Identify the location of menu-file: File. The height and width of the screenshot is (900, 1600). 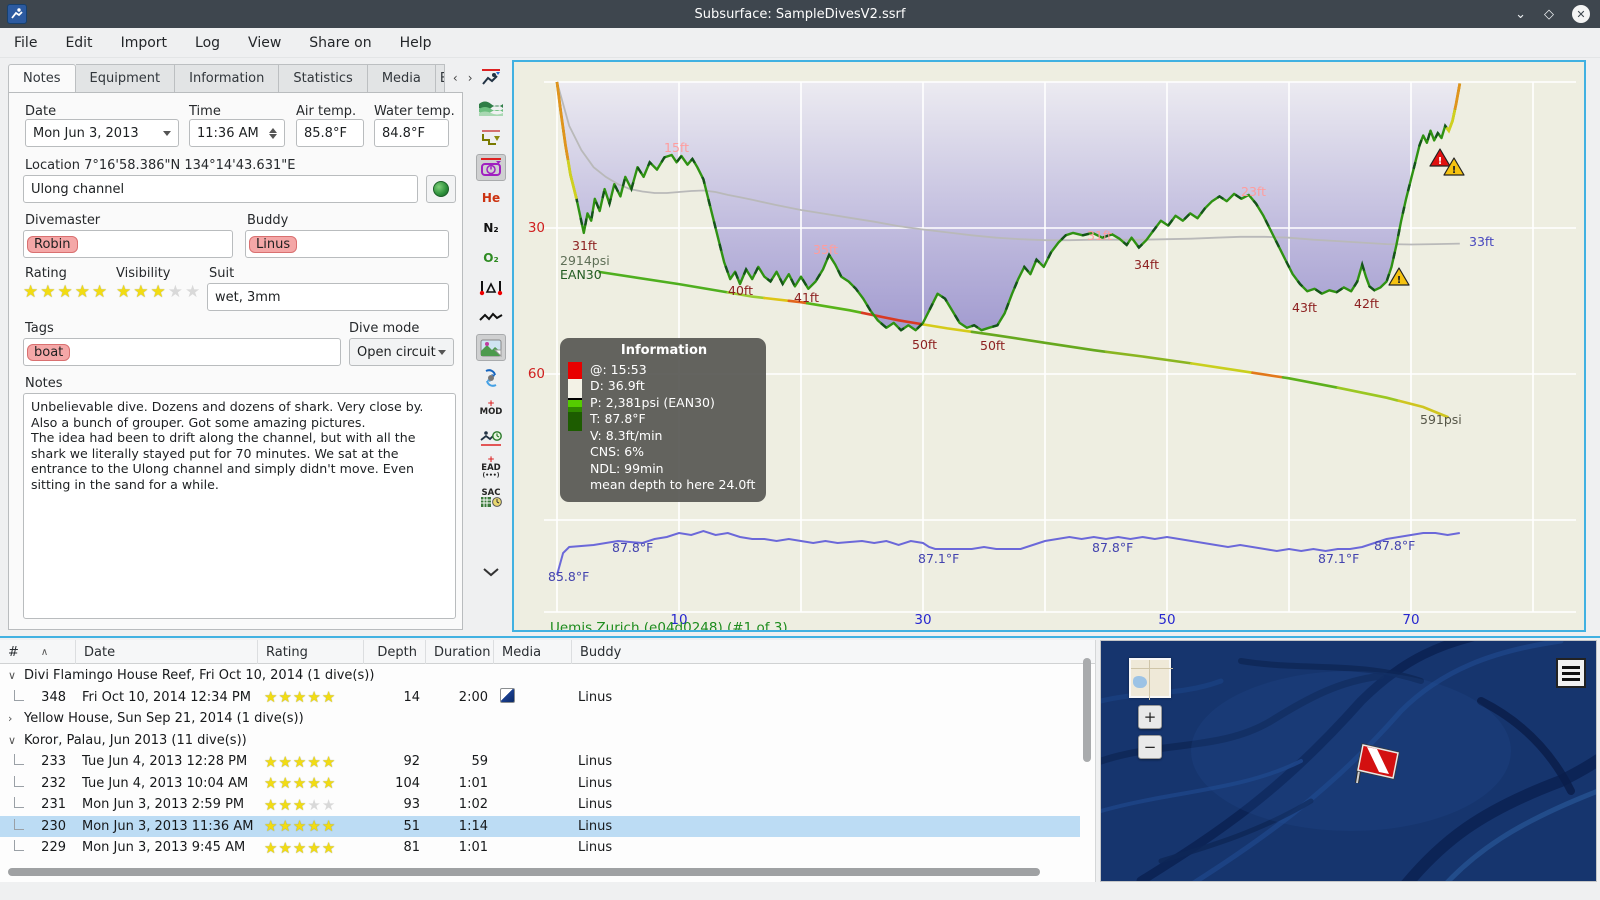
(25, 43).